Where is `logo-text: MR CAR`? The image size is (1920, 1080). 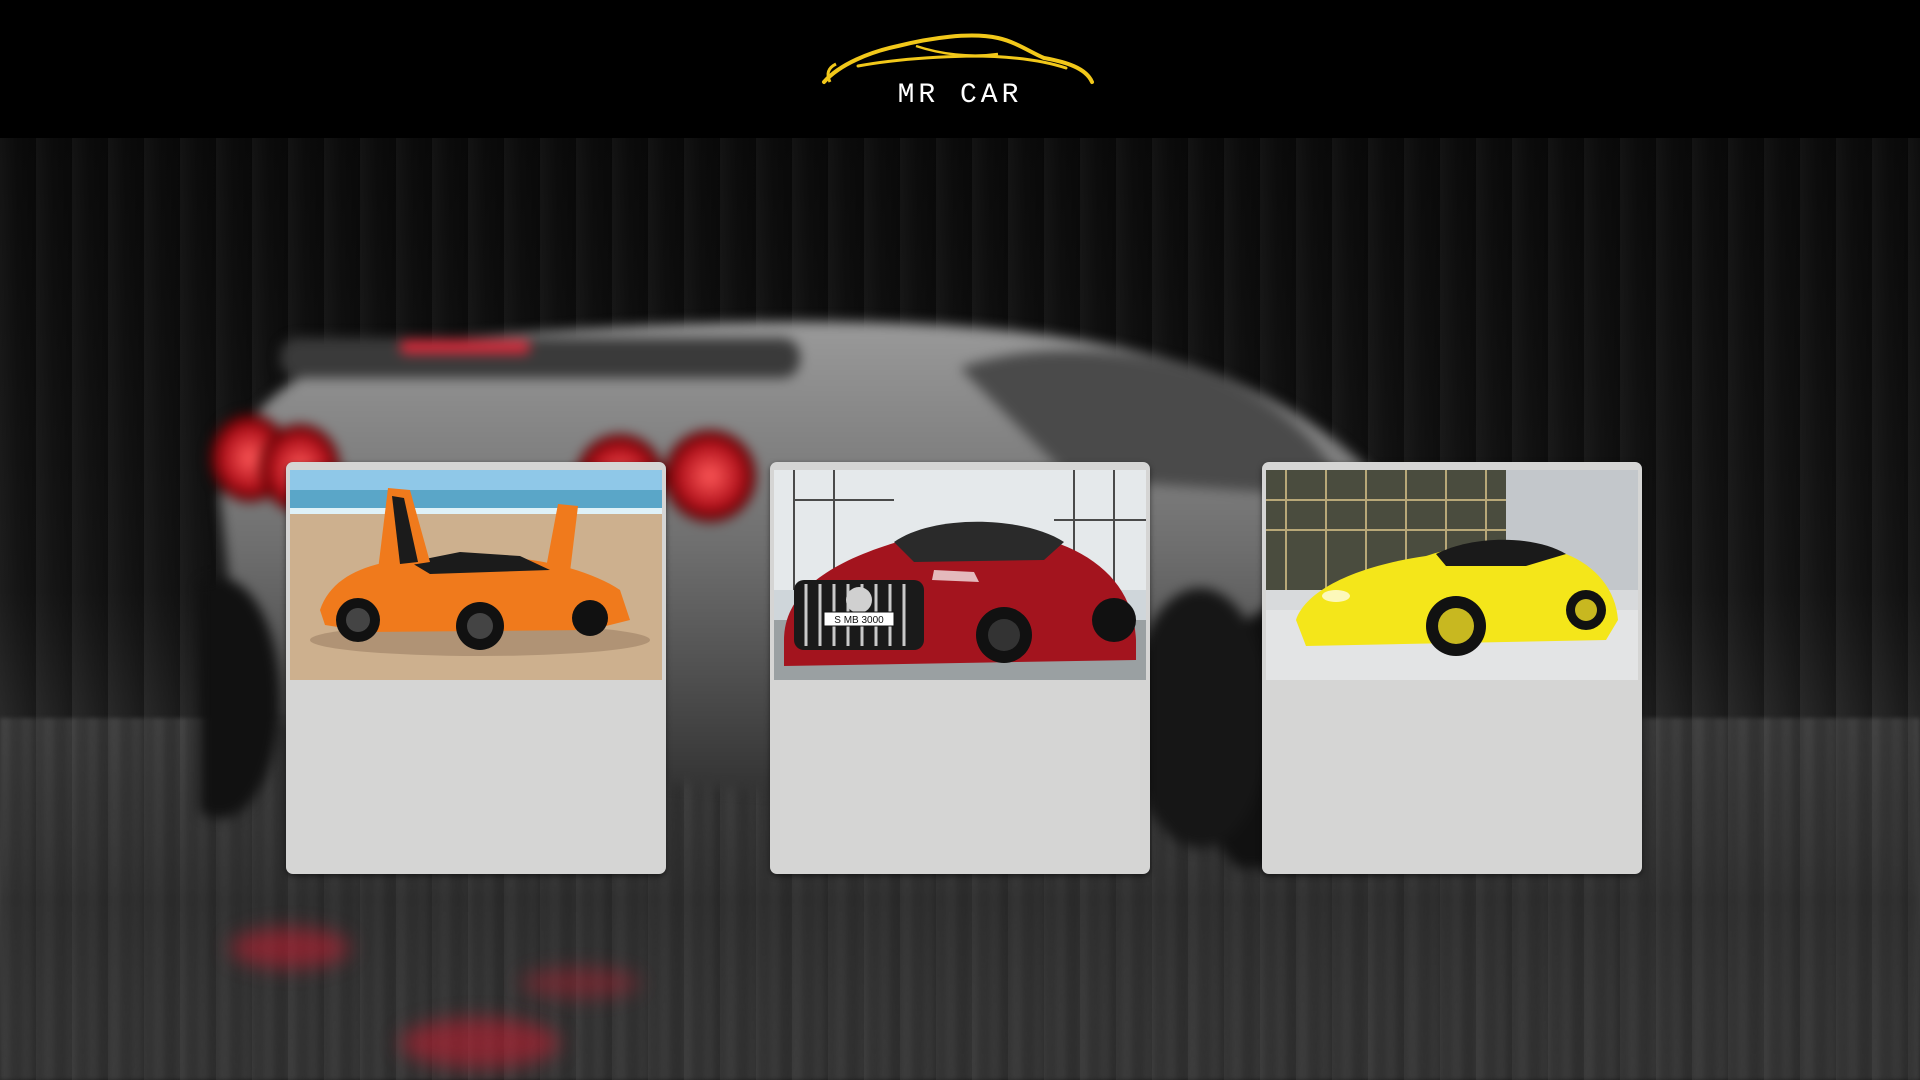 logo-text: MR CAR is located at coordinates (960, 95).